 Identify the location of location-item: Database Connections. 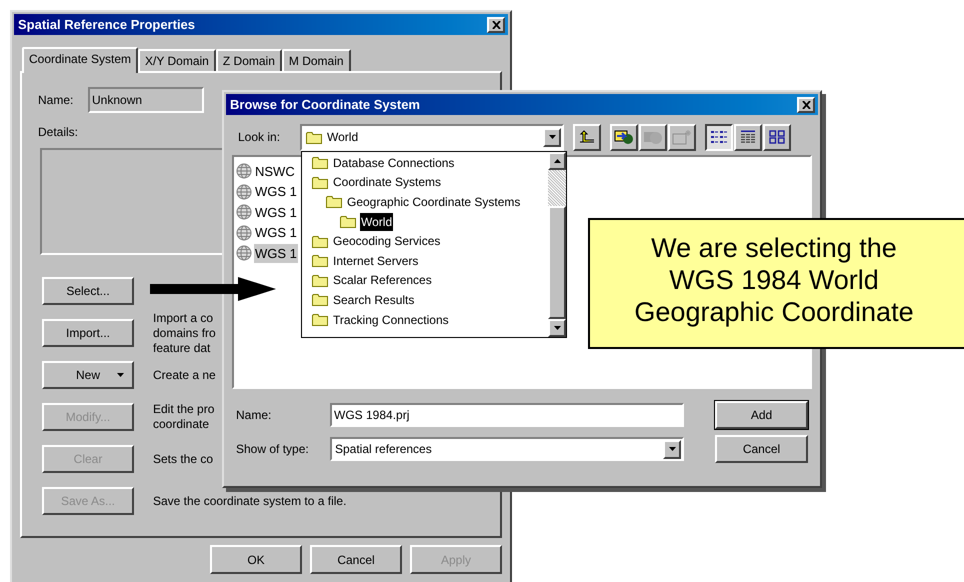
(394, 163).